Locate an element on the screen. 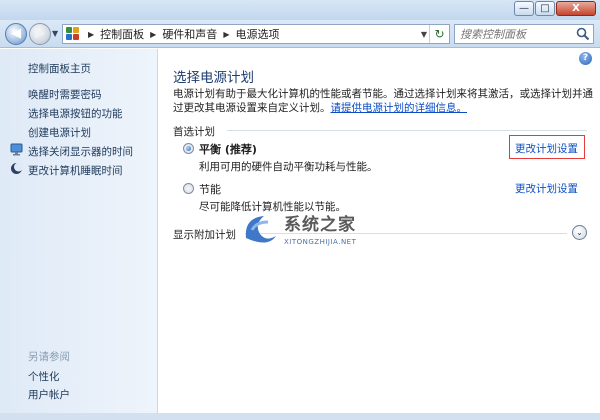 The image size is (600, 420). watermark: 系统之家 XITONGZHIJIA.NET is located at coordinates (315, 233).